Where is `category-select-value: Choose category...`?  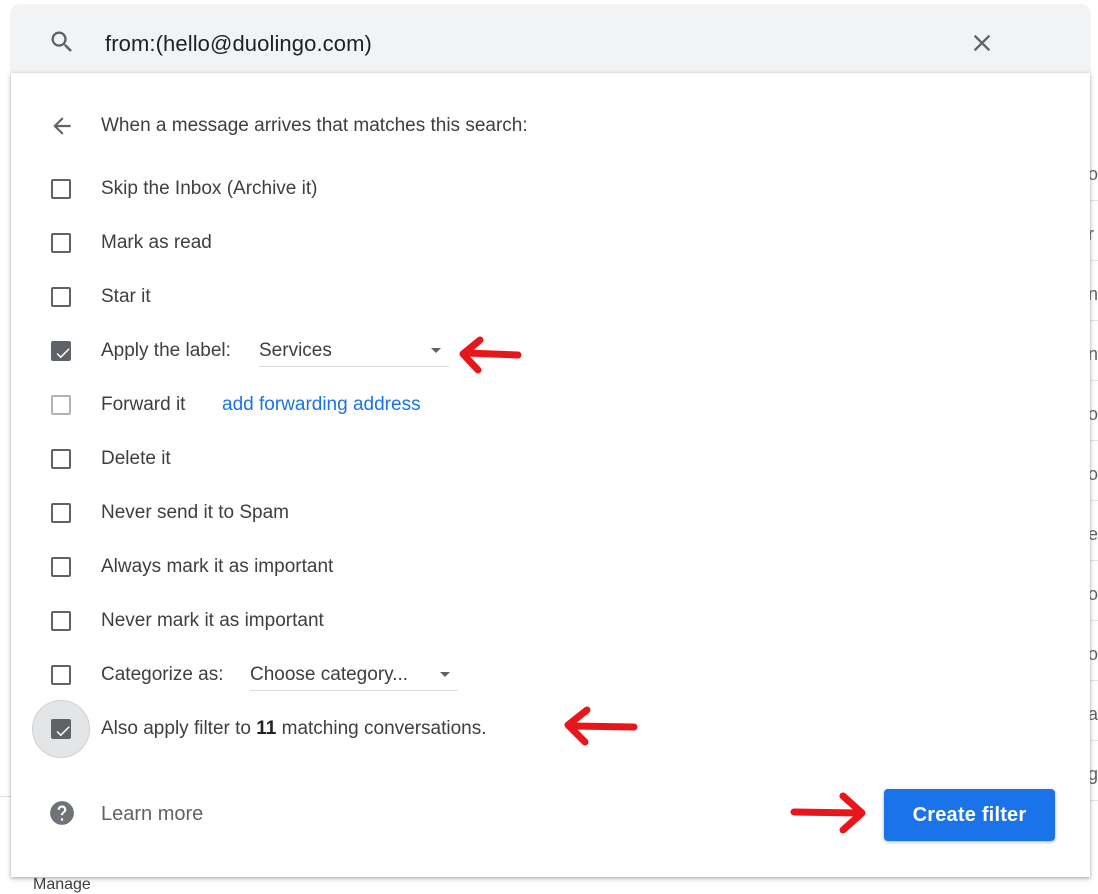 category-select-value: Choose category... is located at coordinates (329, 674).